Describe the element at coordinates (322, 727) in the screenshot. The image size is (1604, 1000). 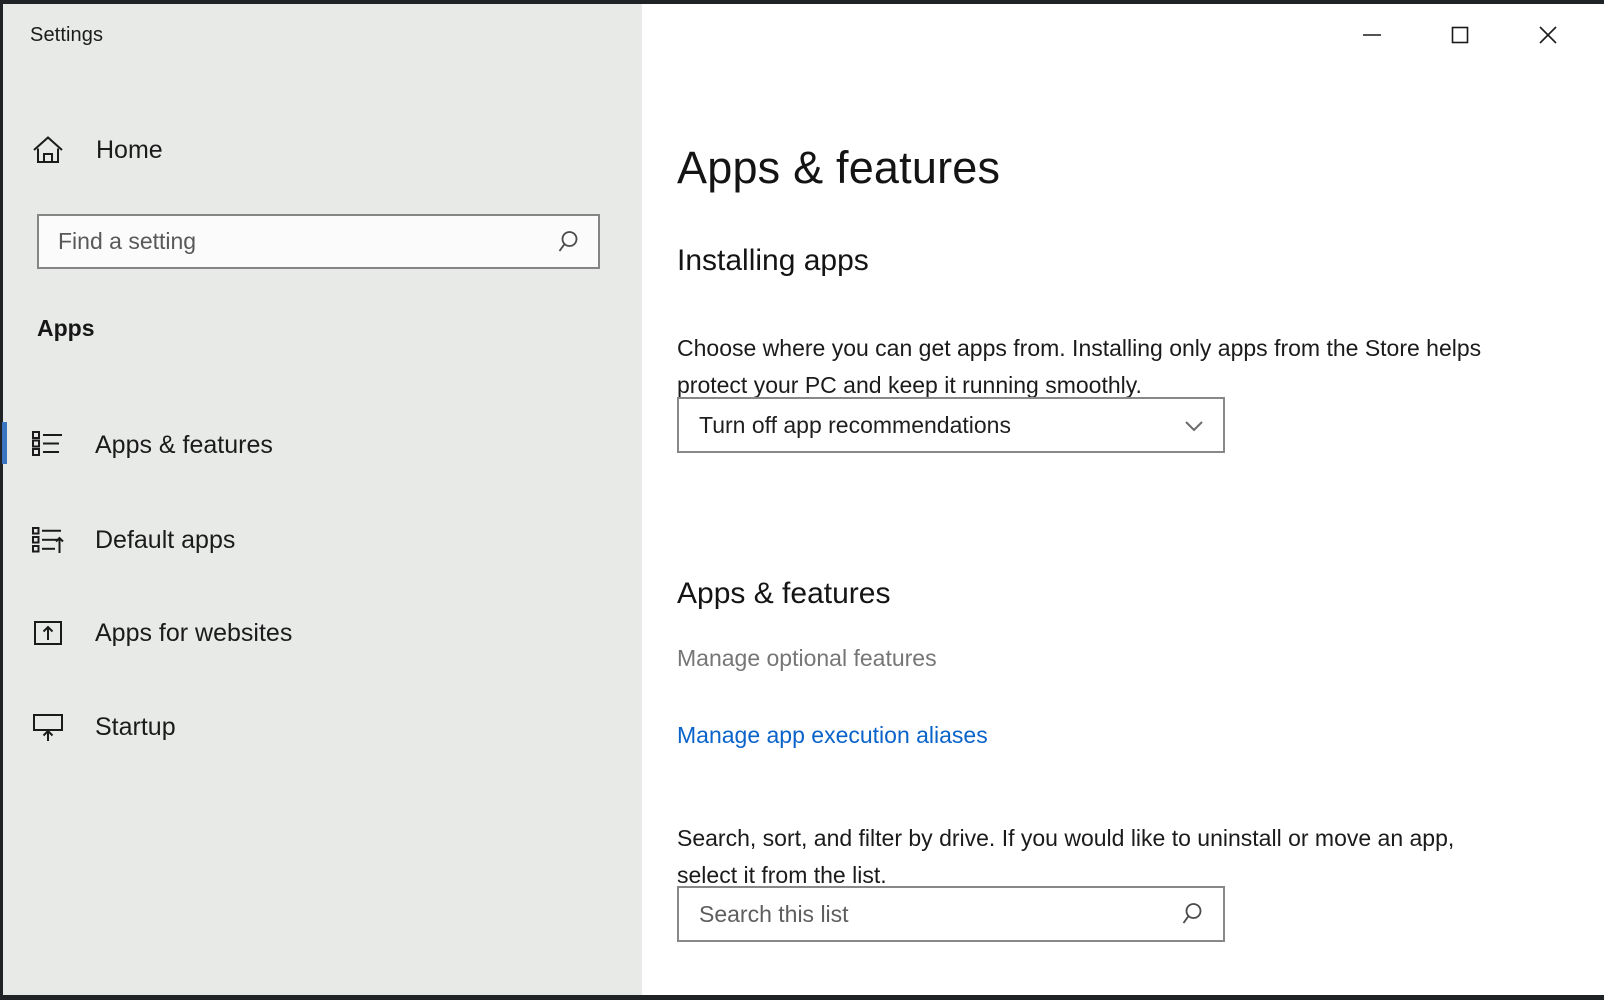
I see `sidebar-item-startup: Startup` at that location.